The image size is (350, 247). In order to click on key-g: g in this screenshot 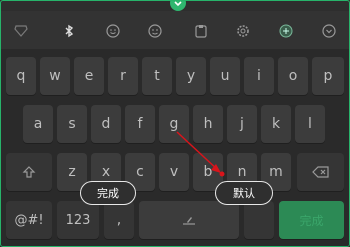, I will do `click(174, 124)`.